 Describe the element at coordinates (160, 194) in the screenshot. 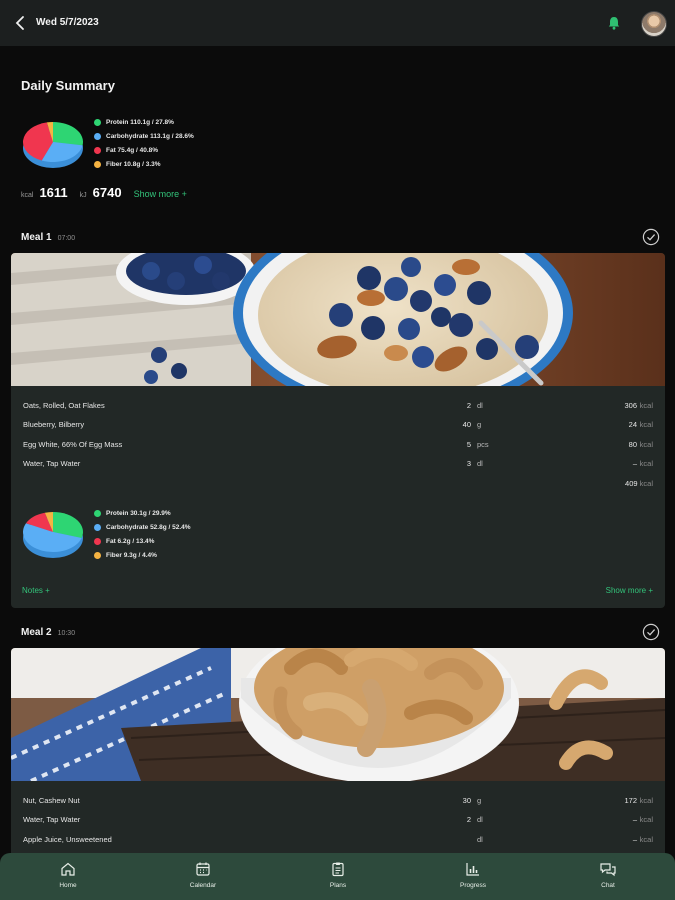

I see `summary-show-more-link: Show more +` at that location.